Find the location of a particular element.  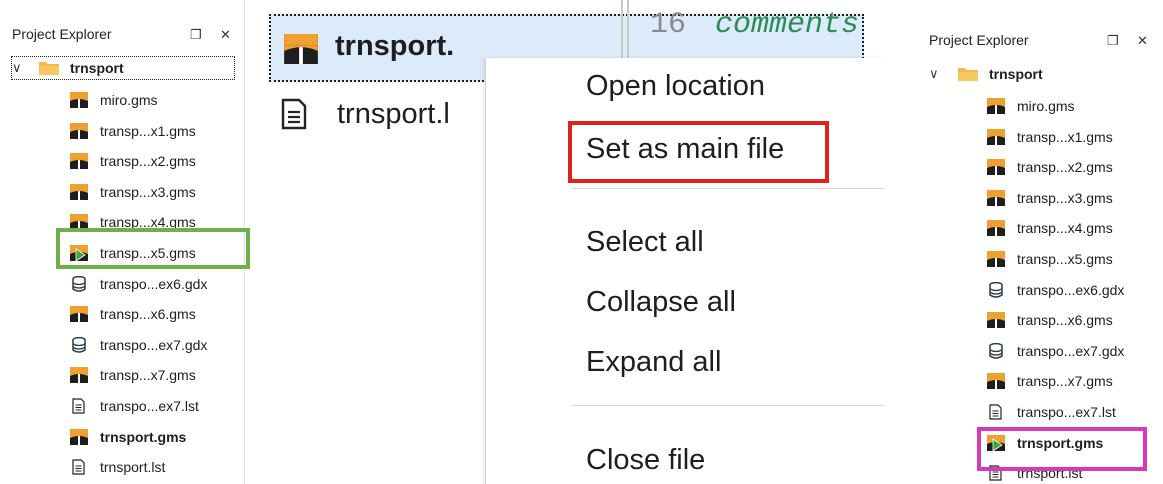

second-file-row: trnsport.l is located at coordinates (359, 114).